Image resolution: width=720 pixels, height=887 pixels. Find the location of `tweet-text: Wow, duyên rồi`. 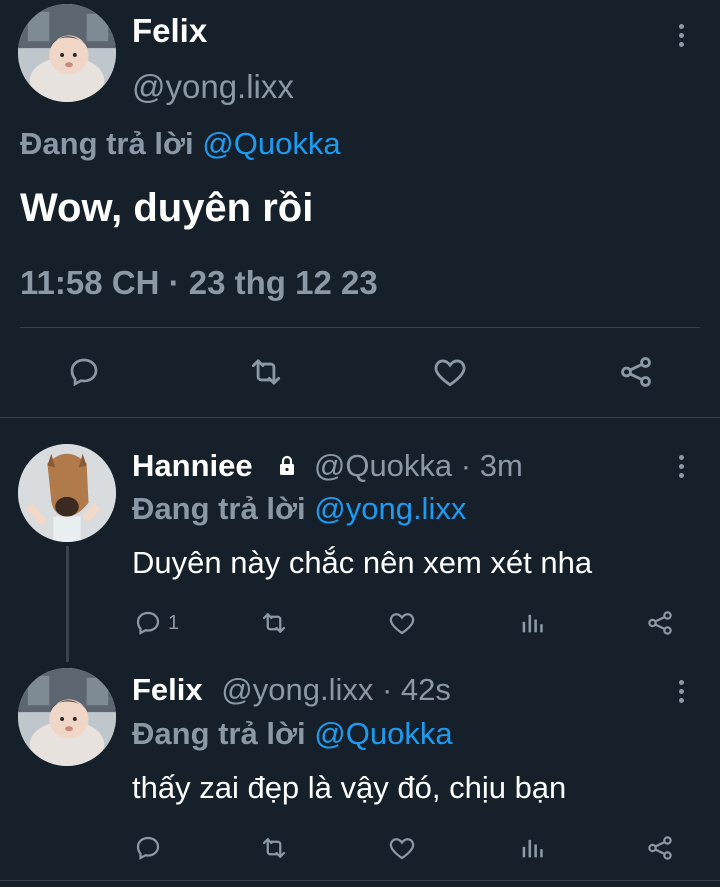

tweet-text: Wow, duyên rồi is located at coordinates (167, 208).